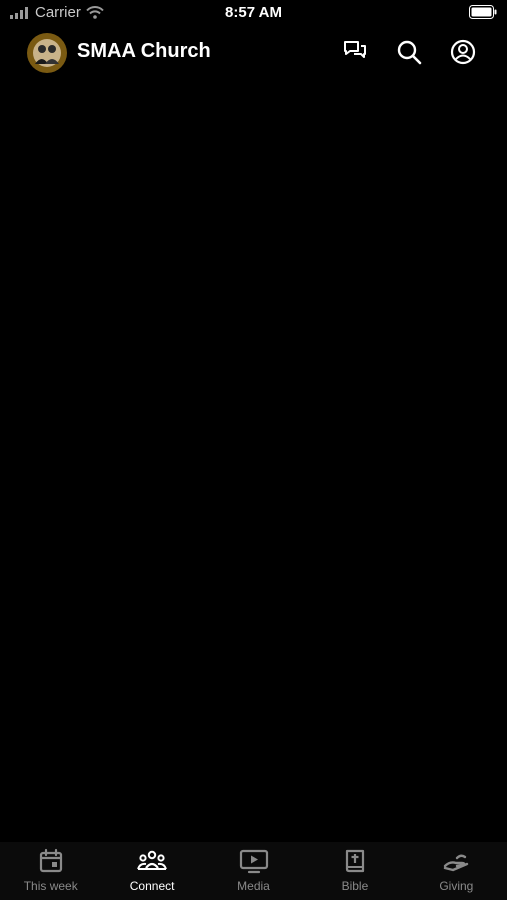  Describe the element at coordinates (151, 871) in the screenshot. I see `tab-connect: Connect` at that location.